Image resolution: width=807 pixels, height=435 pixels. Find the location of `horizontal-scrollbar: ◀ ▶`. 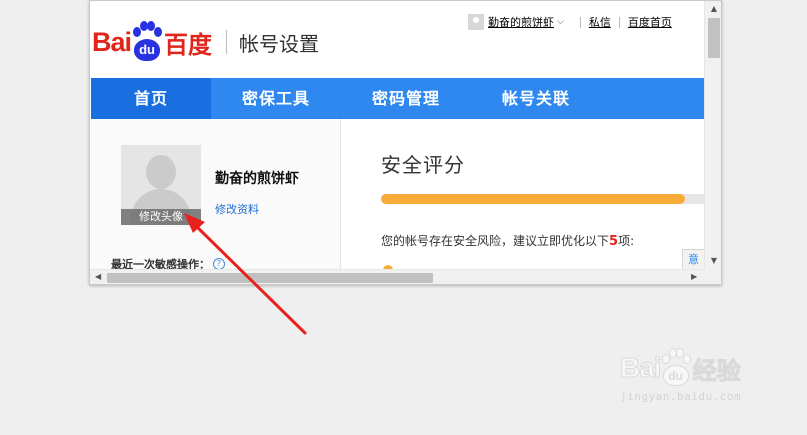

horizontal-scrollbar: ◀ ▶ is located at coordinates (397, 276).